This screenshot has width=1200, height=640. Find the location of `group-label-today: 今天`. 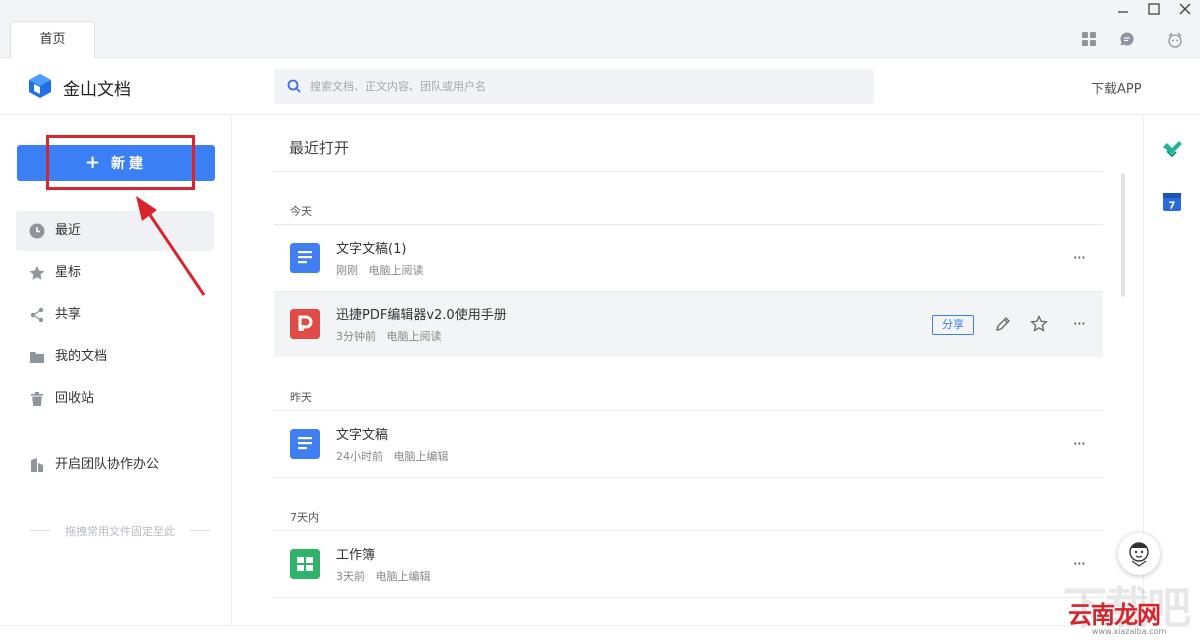

group-label-today: 今天 is located at coordinates (301, 211).